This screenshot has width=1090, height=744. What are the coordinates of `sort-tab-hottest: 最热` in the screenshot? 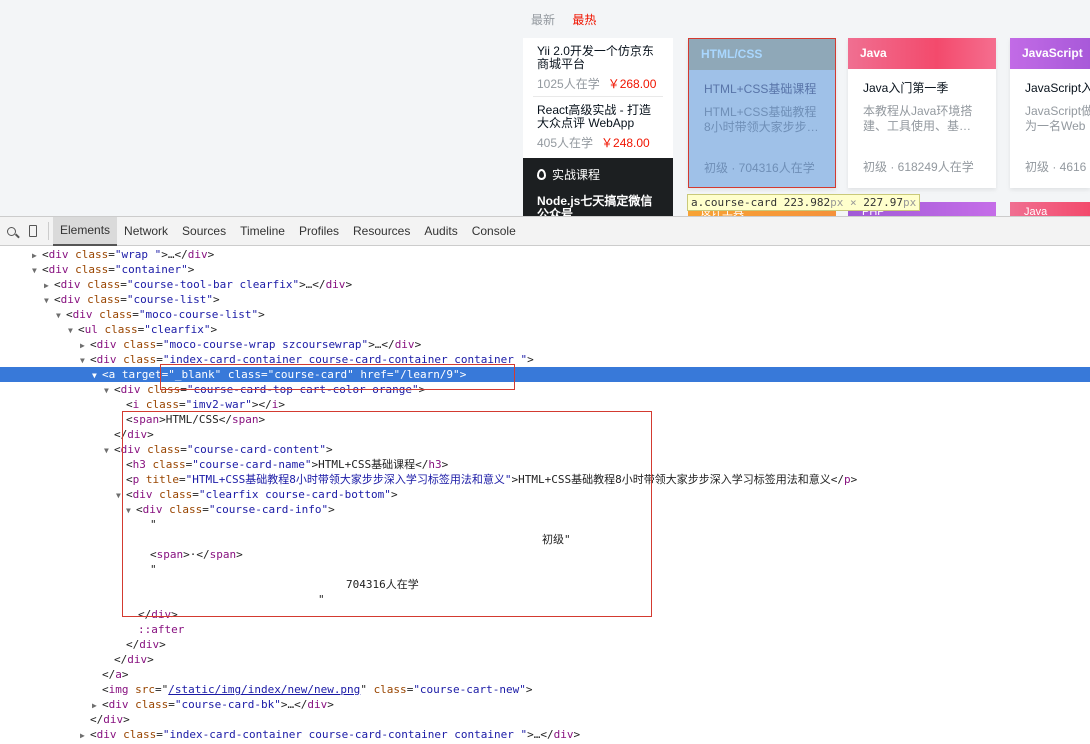 It's located at (584, 20).